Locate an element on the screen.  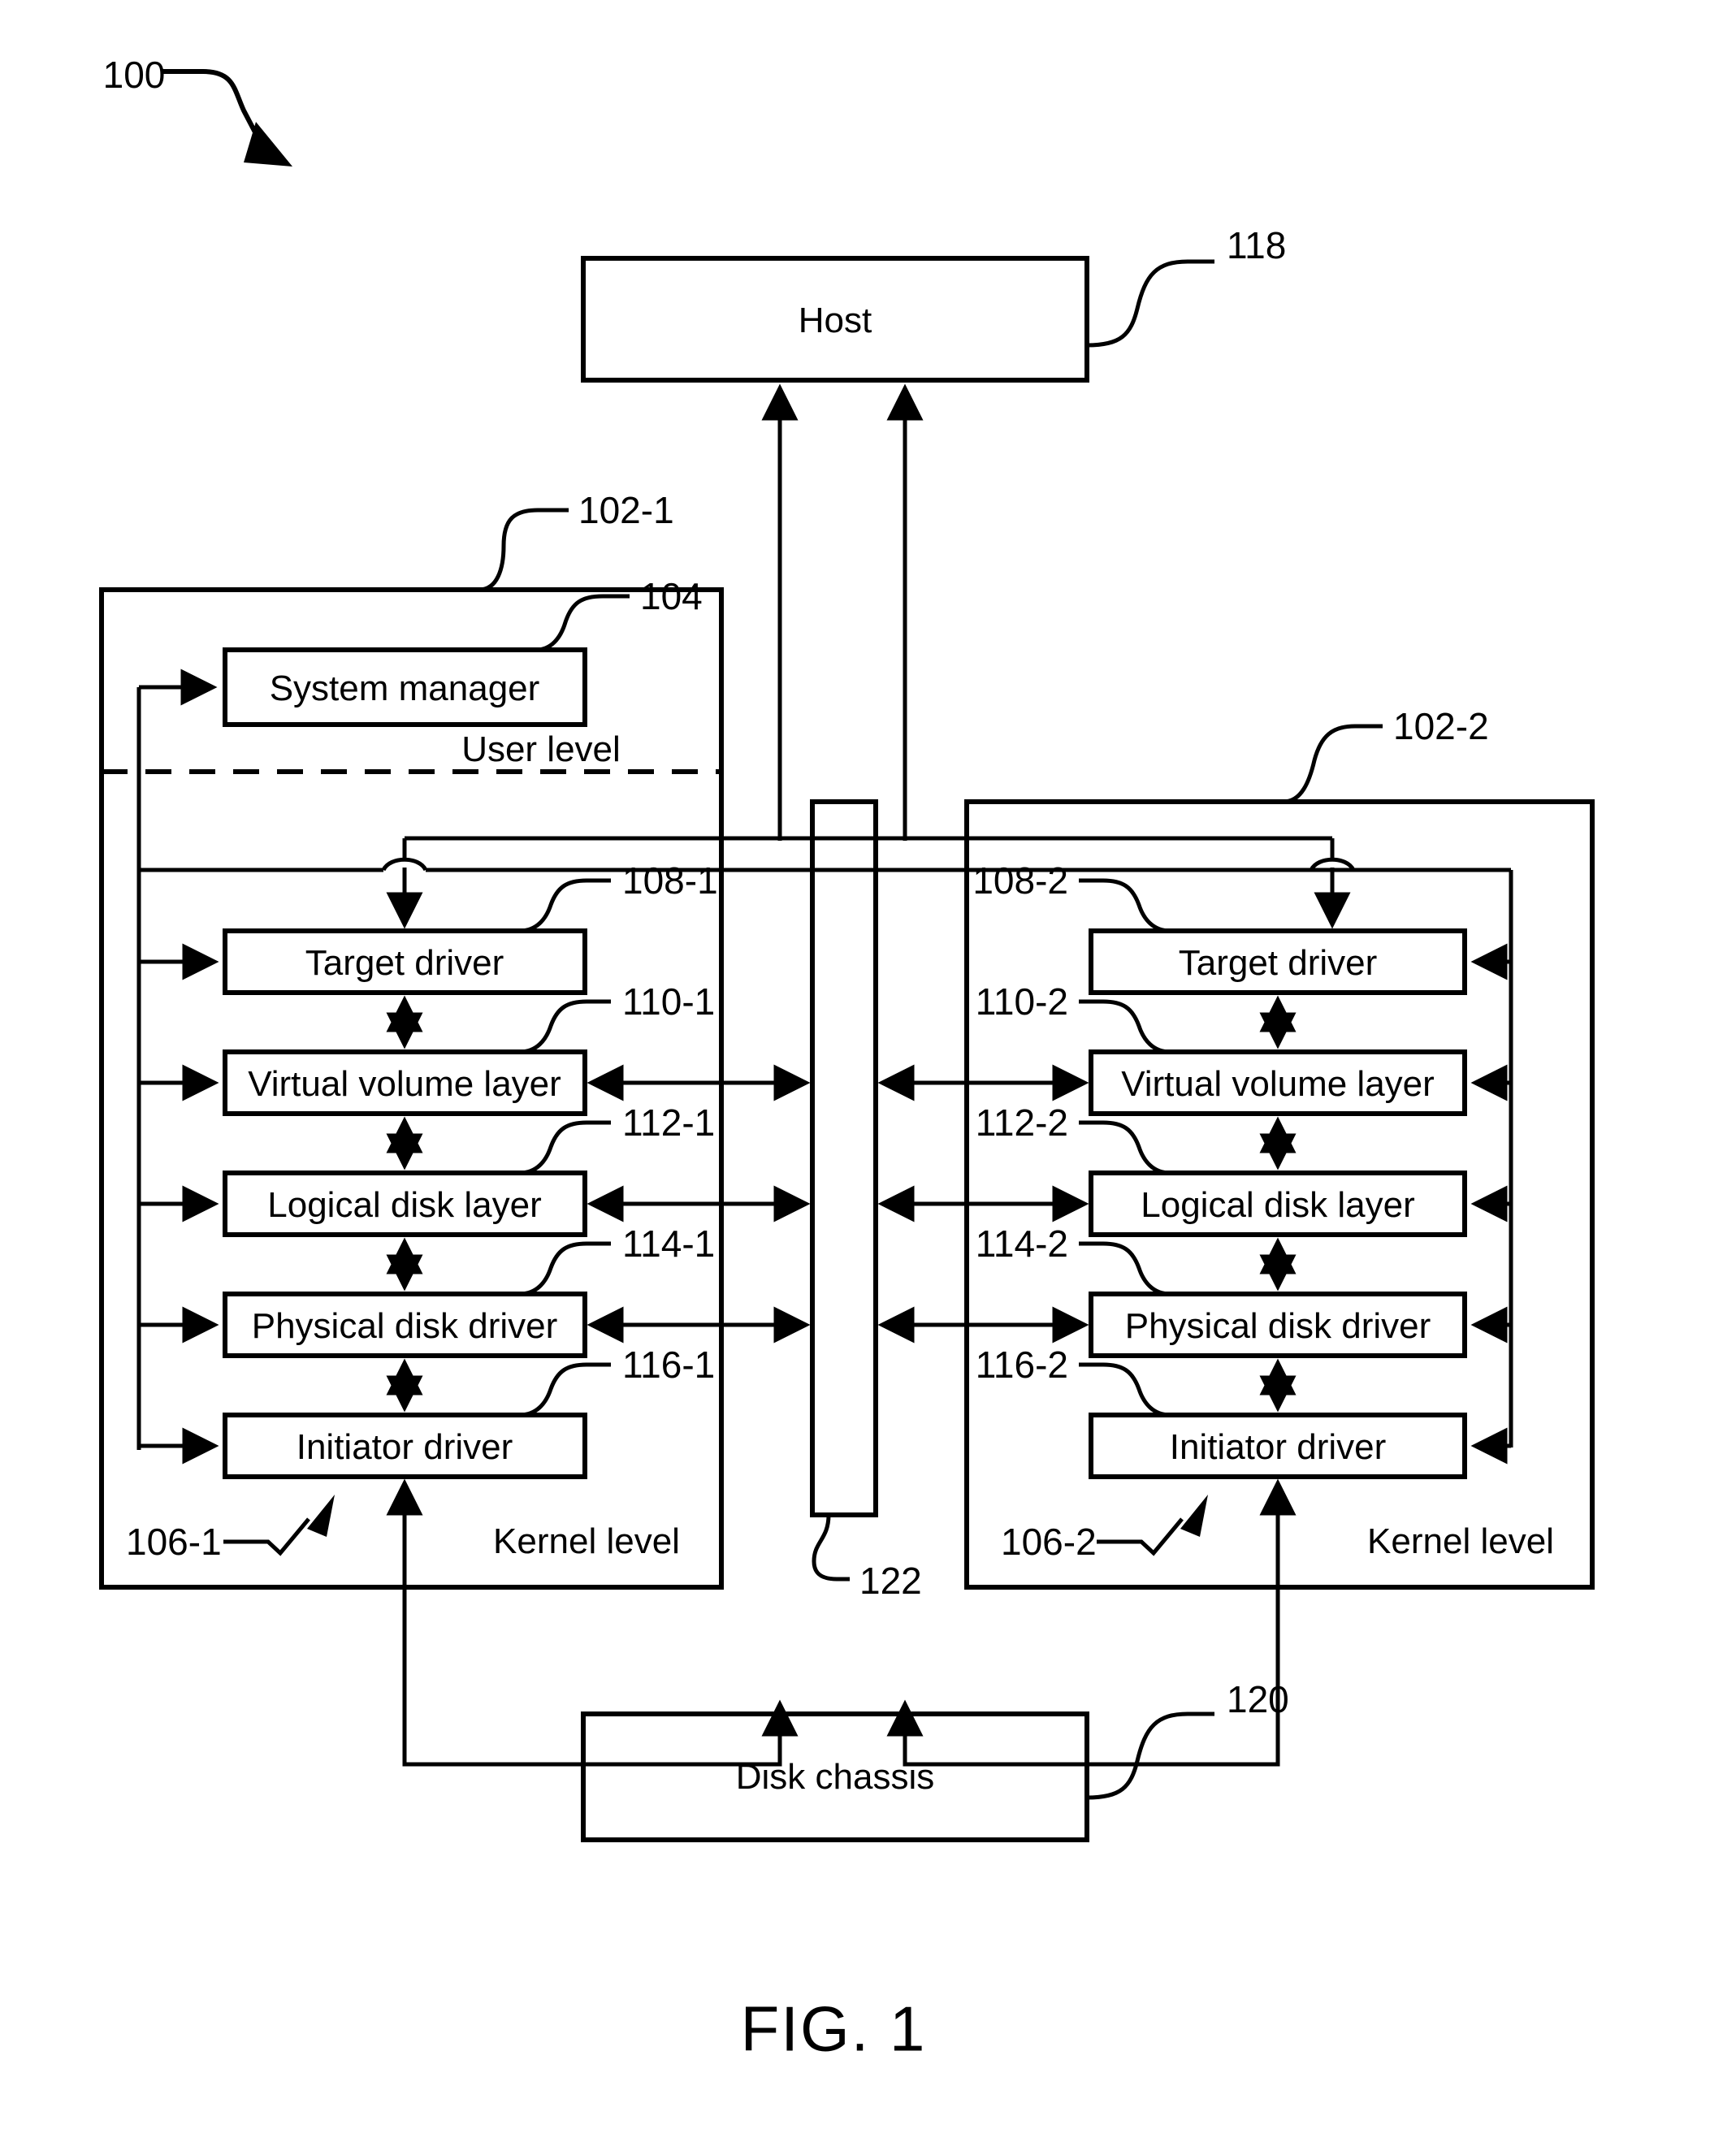
ref-114-2: 114-2 is located at coordinates (1022, 1243).